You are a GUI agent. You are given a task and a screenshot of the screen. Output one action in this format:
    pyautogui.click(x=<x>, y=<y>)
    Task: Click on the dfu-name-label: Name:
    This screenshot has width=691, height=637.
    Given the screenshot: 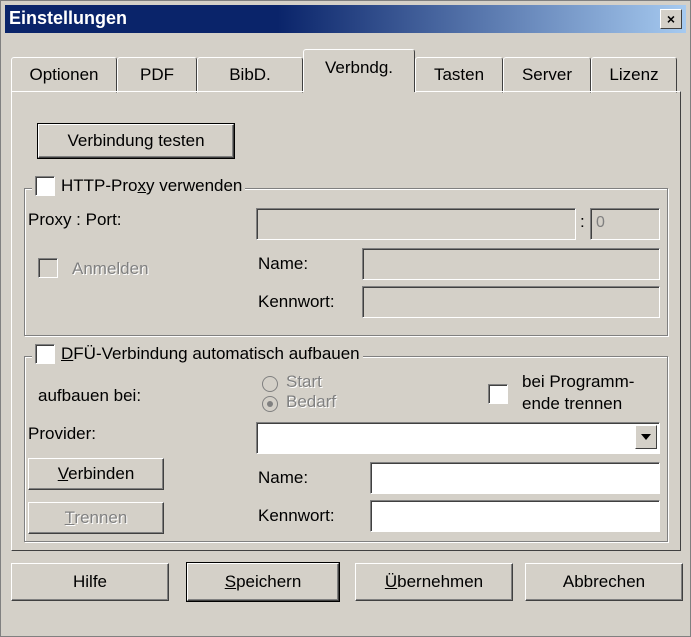 What is the action you would take?
    pyautogui.click(x=283, y=477)
    